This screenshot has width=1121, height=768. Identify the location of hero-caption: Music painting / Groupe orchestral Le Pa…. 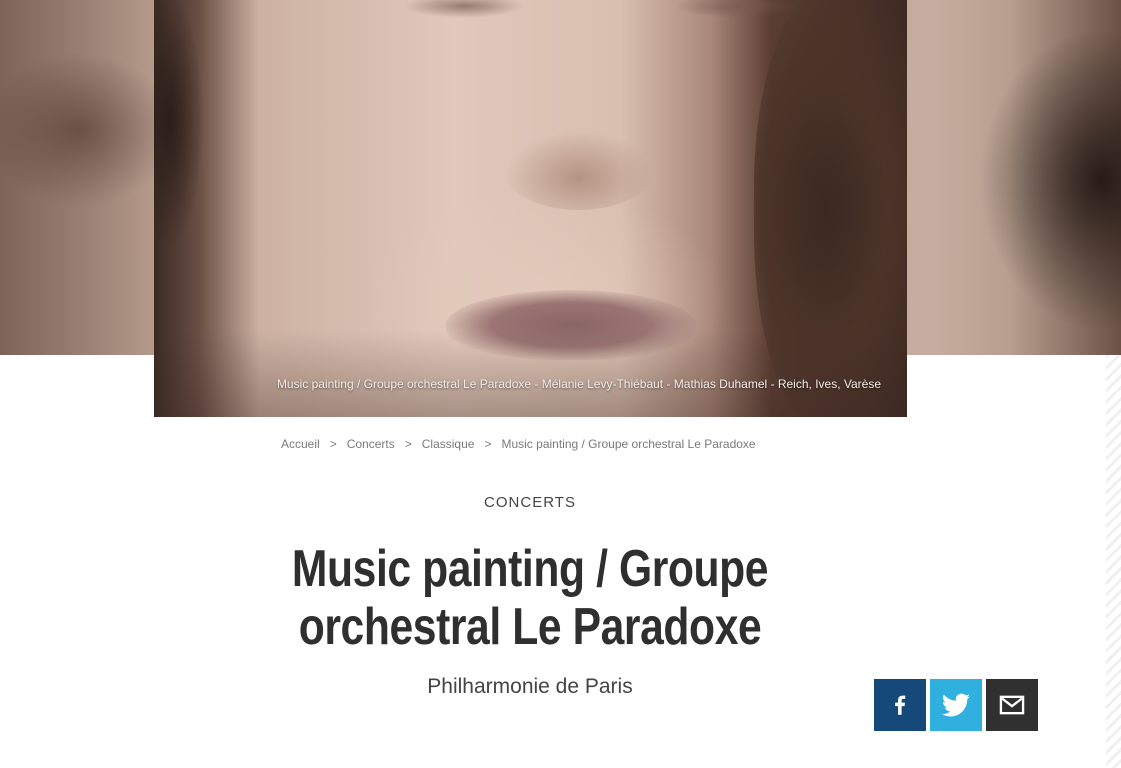
(578, 384).